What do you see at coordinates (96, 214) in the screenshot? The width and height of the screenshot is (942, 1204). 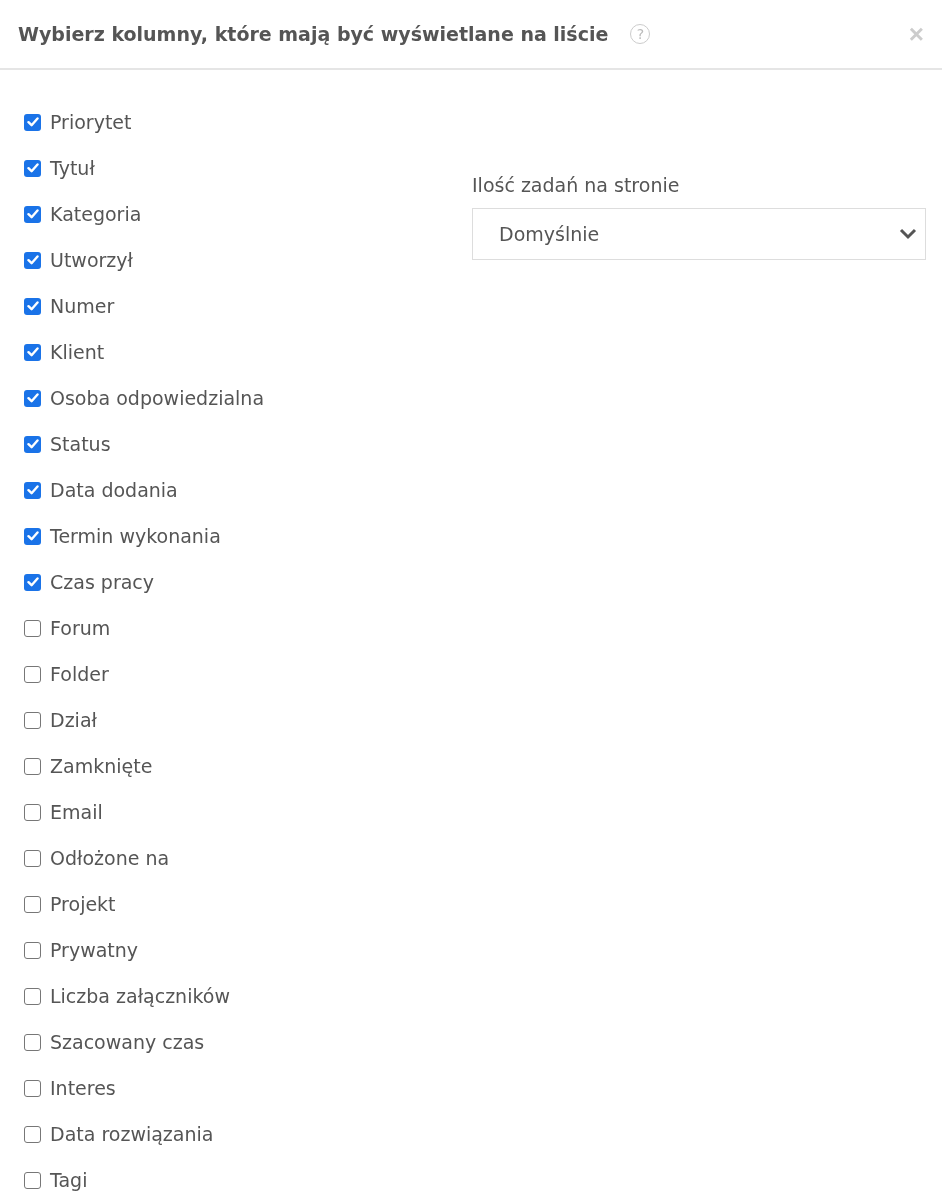 I see `column-label: Kategoria` at bounding box center [96, 214].